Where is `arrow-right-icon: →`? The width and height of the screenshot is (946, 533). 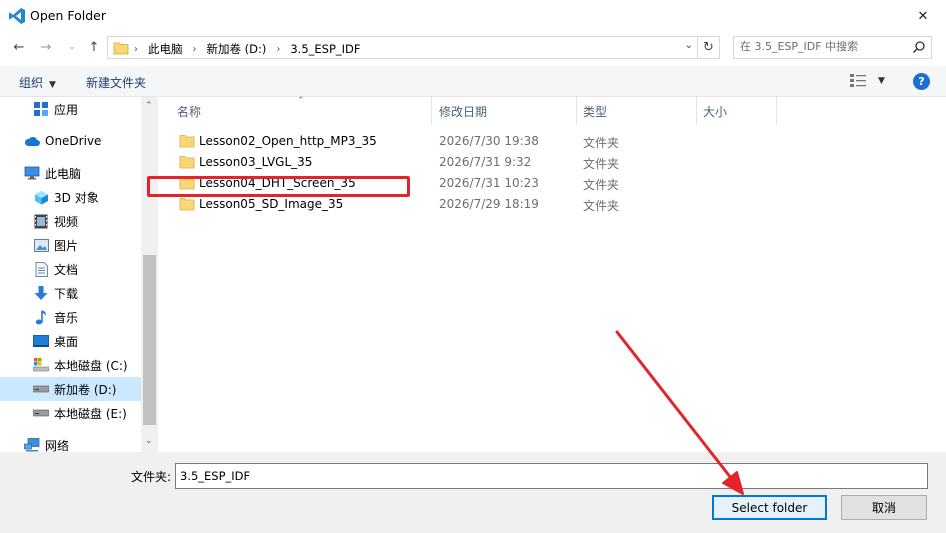 arrow-right-icon: → is located at coordinates (46, 47).